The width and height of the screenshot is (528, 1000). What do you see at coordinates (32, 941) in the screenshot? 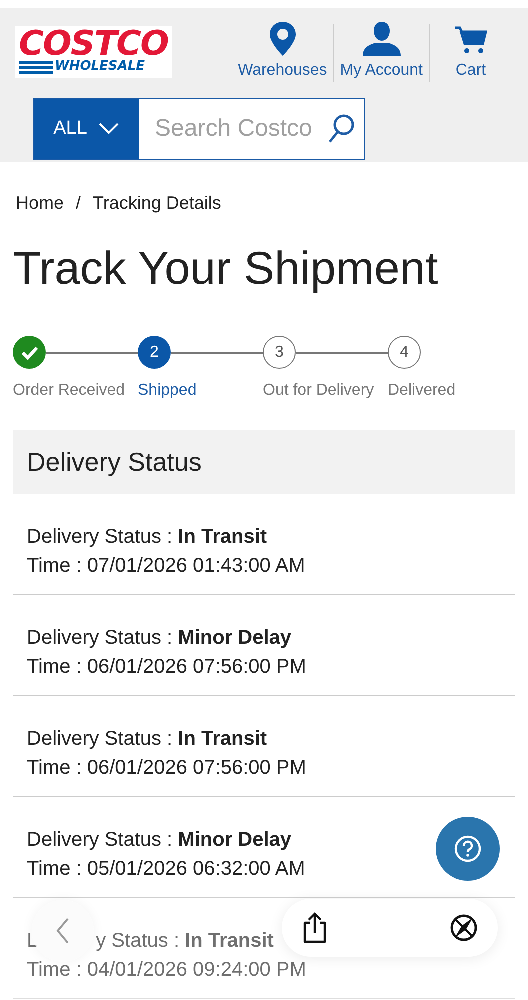
I see `status-line: L` at bounding box center [32, 941].